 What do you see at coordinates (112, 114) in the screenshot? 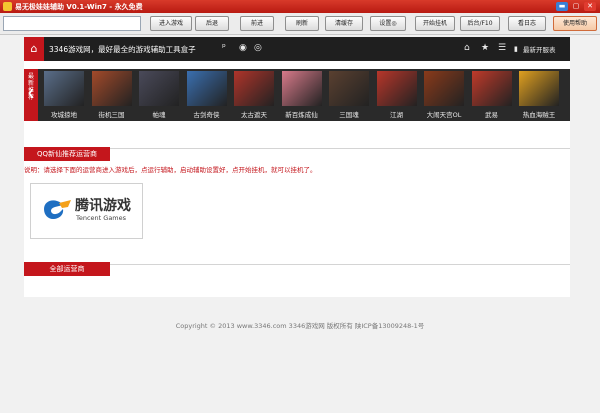
I see `game-tile-name: 街机三国` at bounding box center [112, 114].